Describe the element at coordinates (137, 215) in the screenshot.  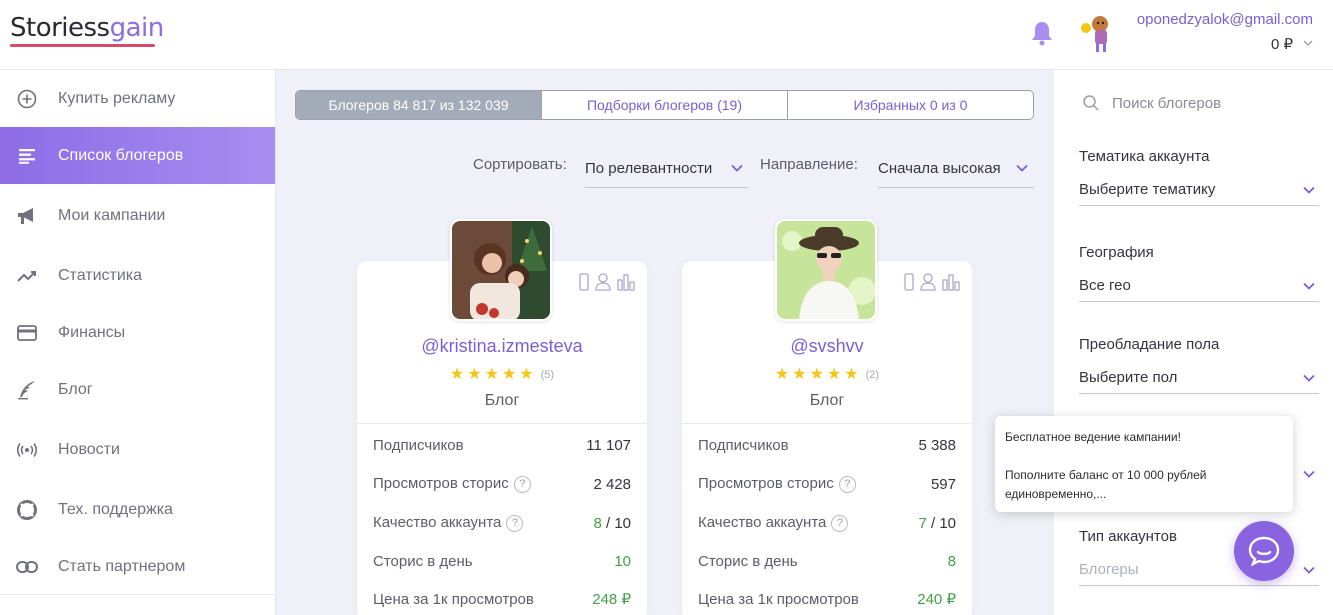
I see `sidebar-item-campaigns: Мои кампании` at that location.